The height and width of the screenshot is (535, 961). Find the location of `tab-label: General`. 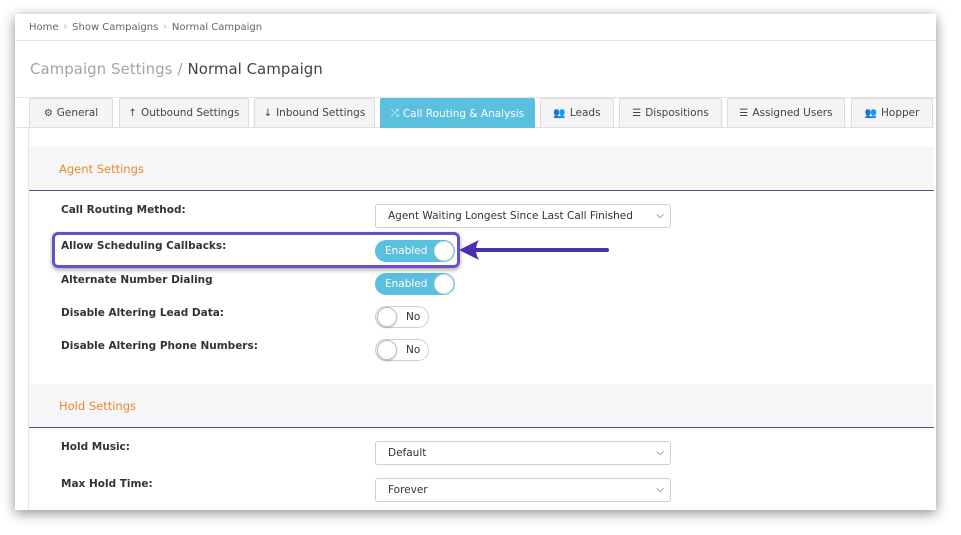

tab-label: General is located at coordinates (77, 113).